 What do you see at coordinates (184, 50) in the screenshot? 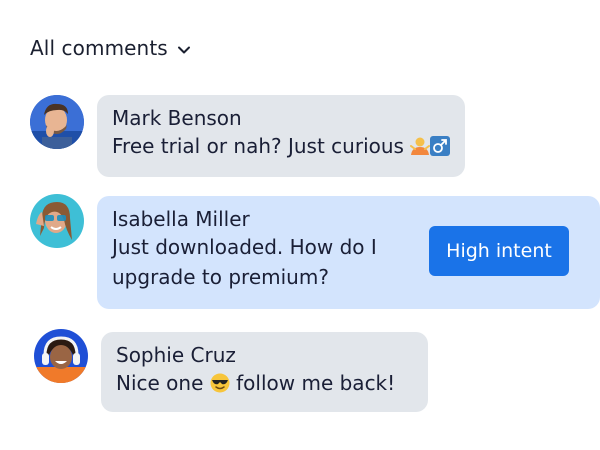
I see `chevron-down-icon` at bounding box center [184, 50].